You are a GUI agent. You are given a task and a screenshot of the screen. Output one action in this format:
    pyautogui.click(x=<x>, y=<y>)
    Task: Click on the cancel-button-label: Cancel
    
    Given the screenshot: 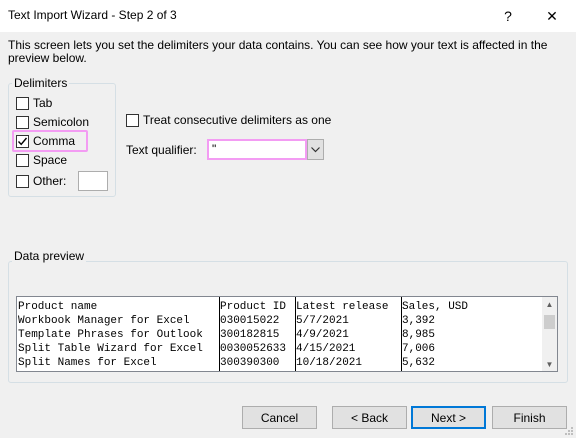 What is the action you would take?
    pyautogui.click(x=279, y=417)
    